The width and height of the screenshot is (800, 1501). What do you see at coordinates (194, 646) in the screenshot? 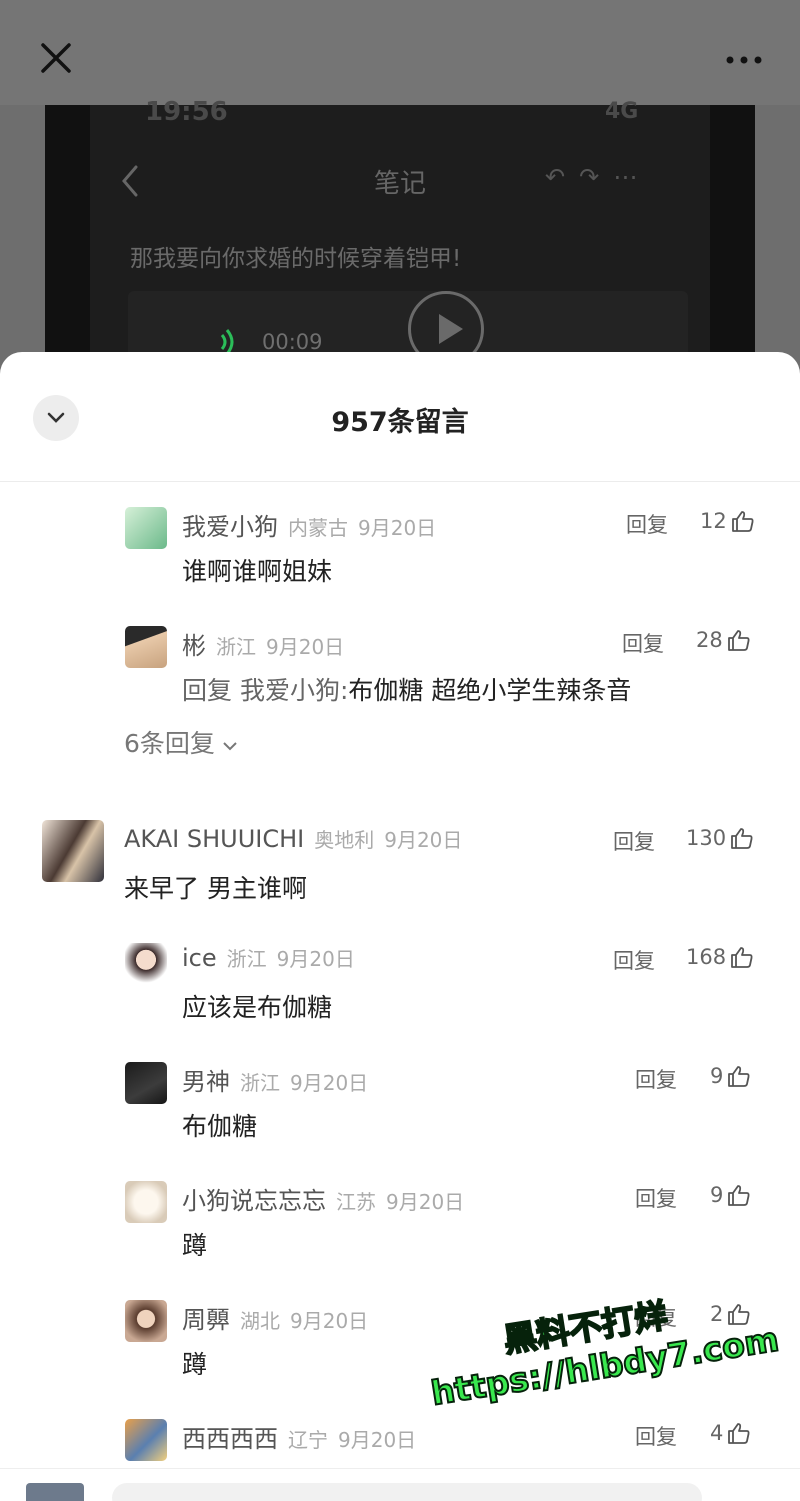
I see `comment-author: 彬` at bounding box center [194, 646].